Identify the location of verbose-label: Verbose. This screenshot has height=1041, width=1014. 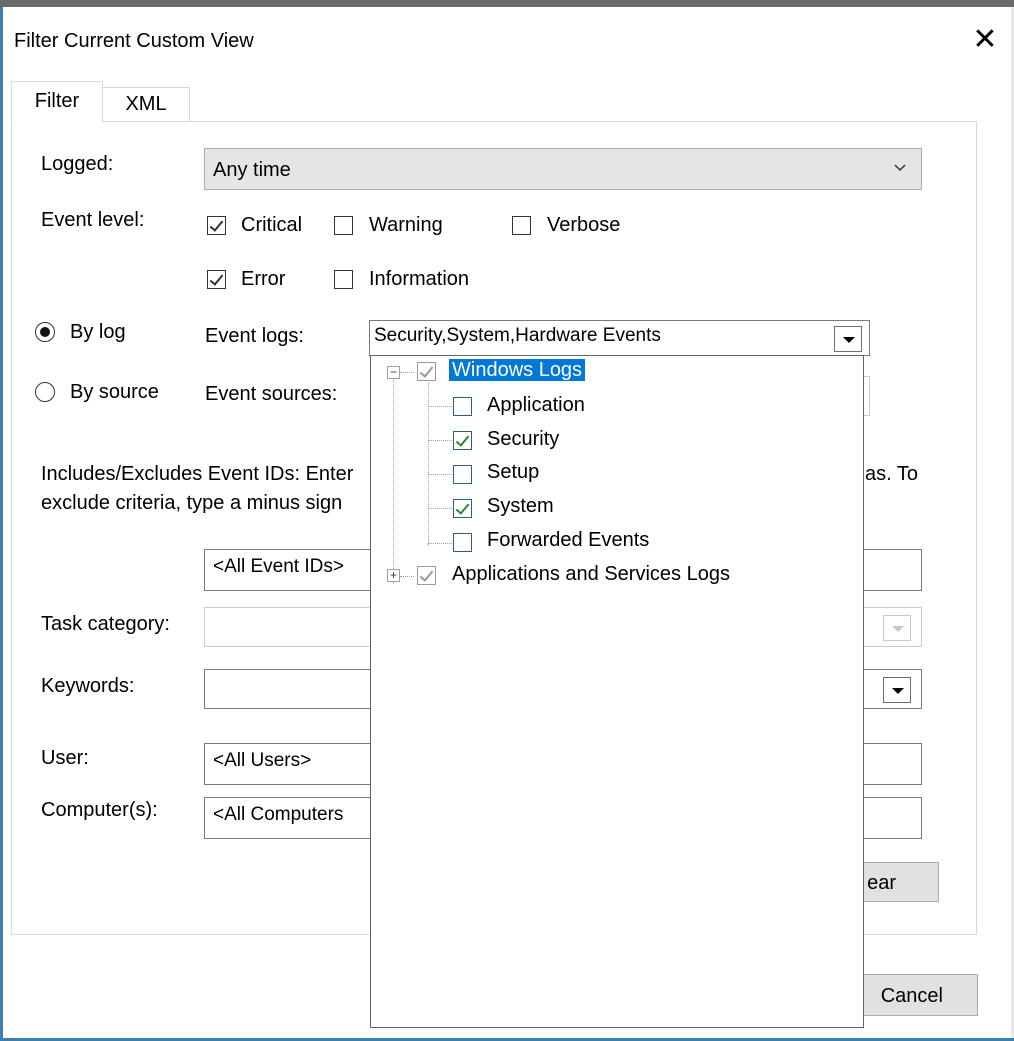
(584, 225).